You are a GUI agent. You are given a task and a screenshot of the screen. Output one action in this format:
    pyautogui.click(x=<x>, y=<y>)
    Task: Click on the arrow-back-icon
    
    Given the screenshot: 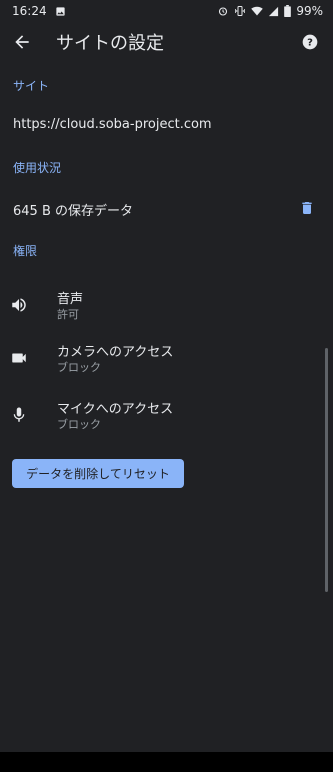 What is the action you would take?
    pyautogui.click(x=22, y=42)
    